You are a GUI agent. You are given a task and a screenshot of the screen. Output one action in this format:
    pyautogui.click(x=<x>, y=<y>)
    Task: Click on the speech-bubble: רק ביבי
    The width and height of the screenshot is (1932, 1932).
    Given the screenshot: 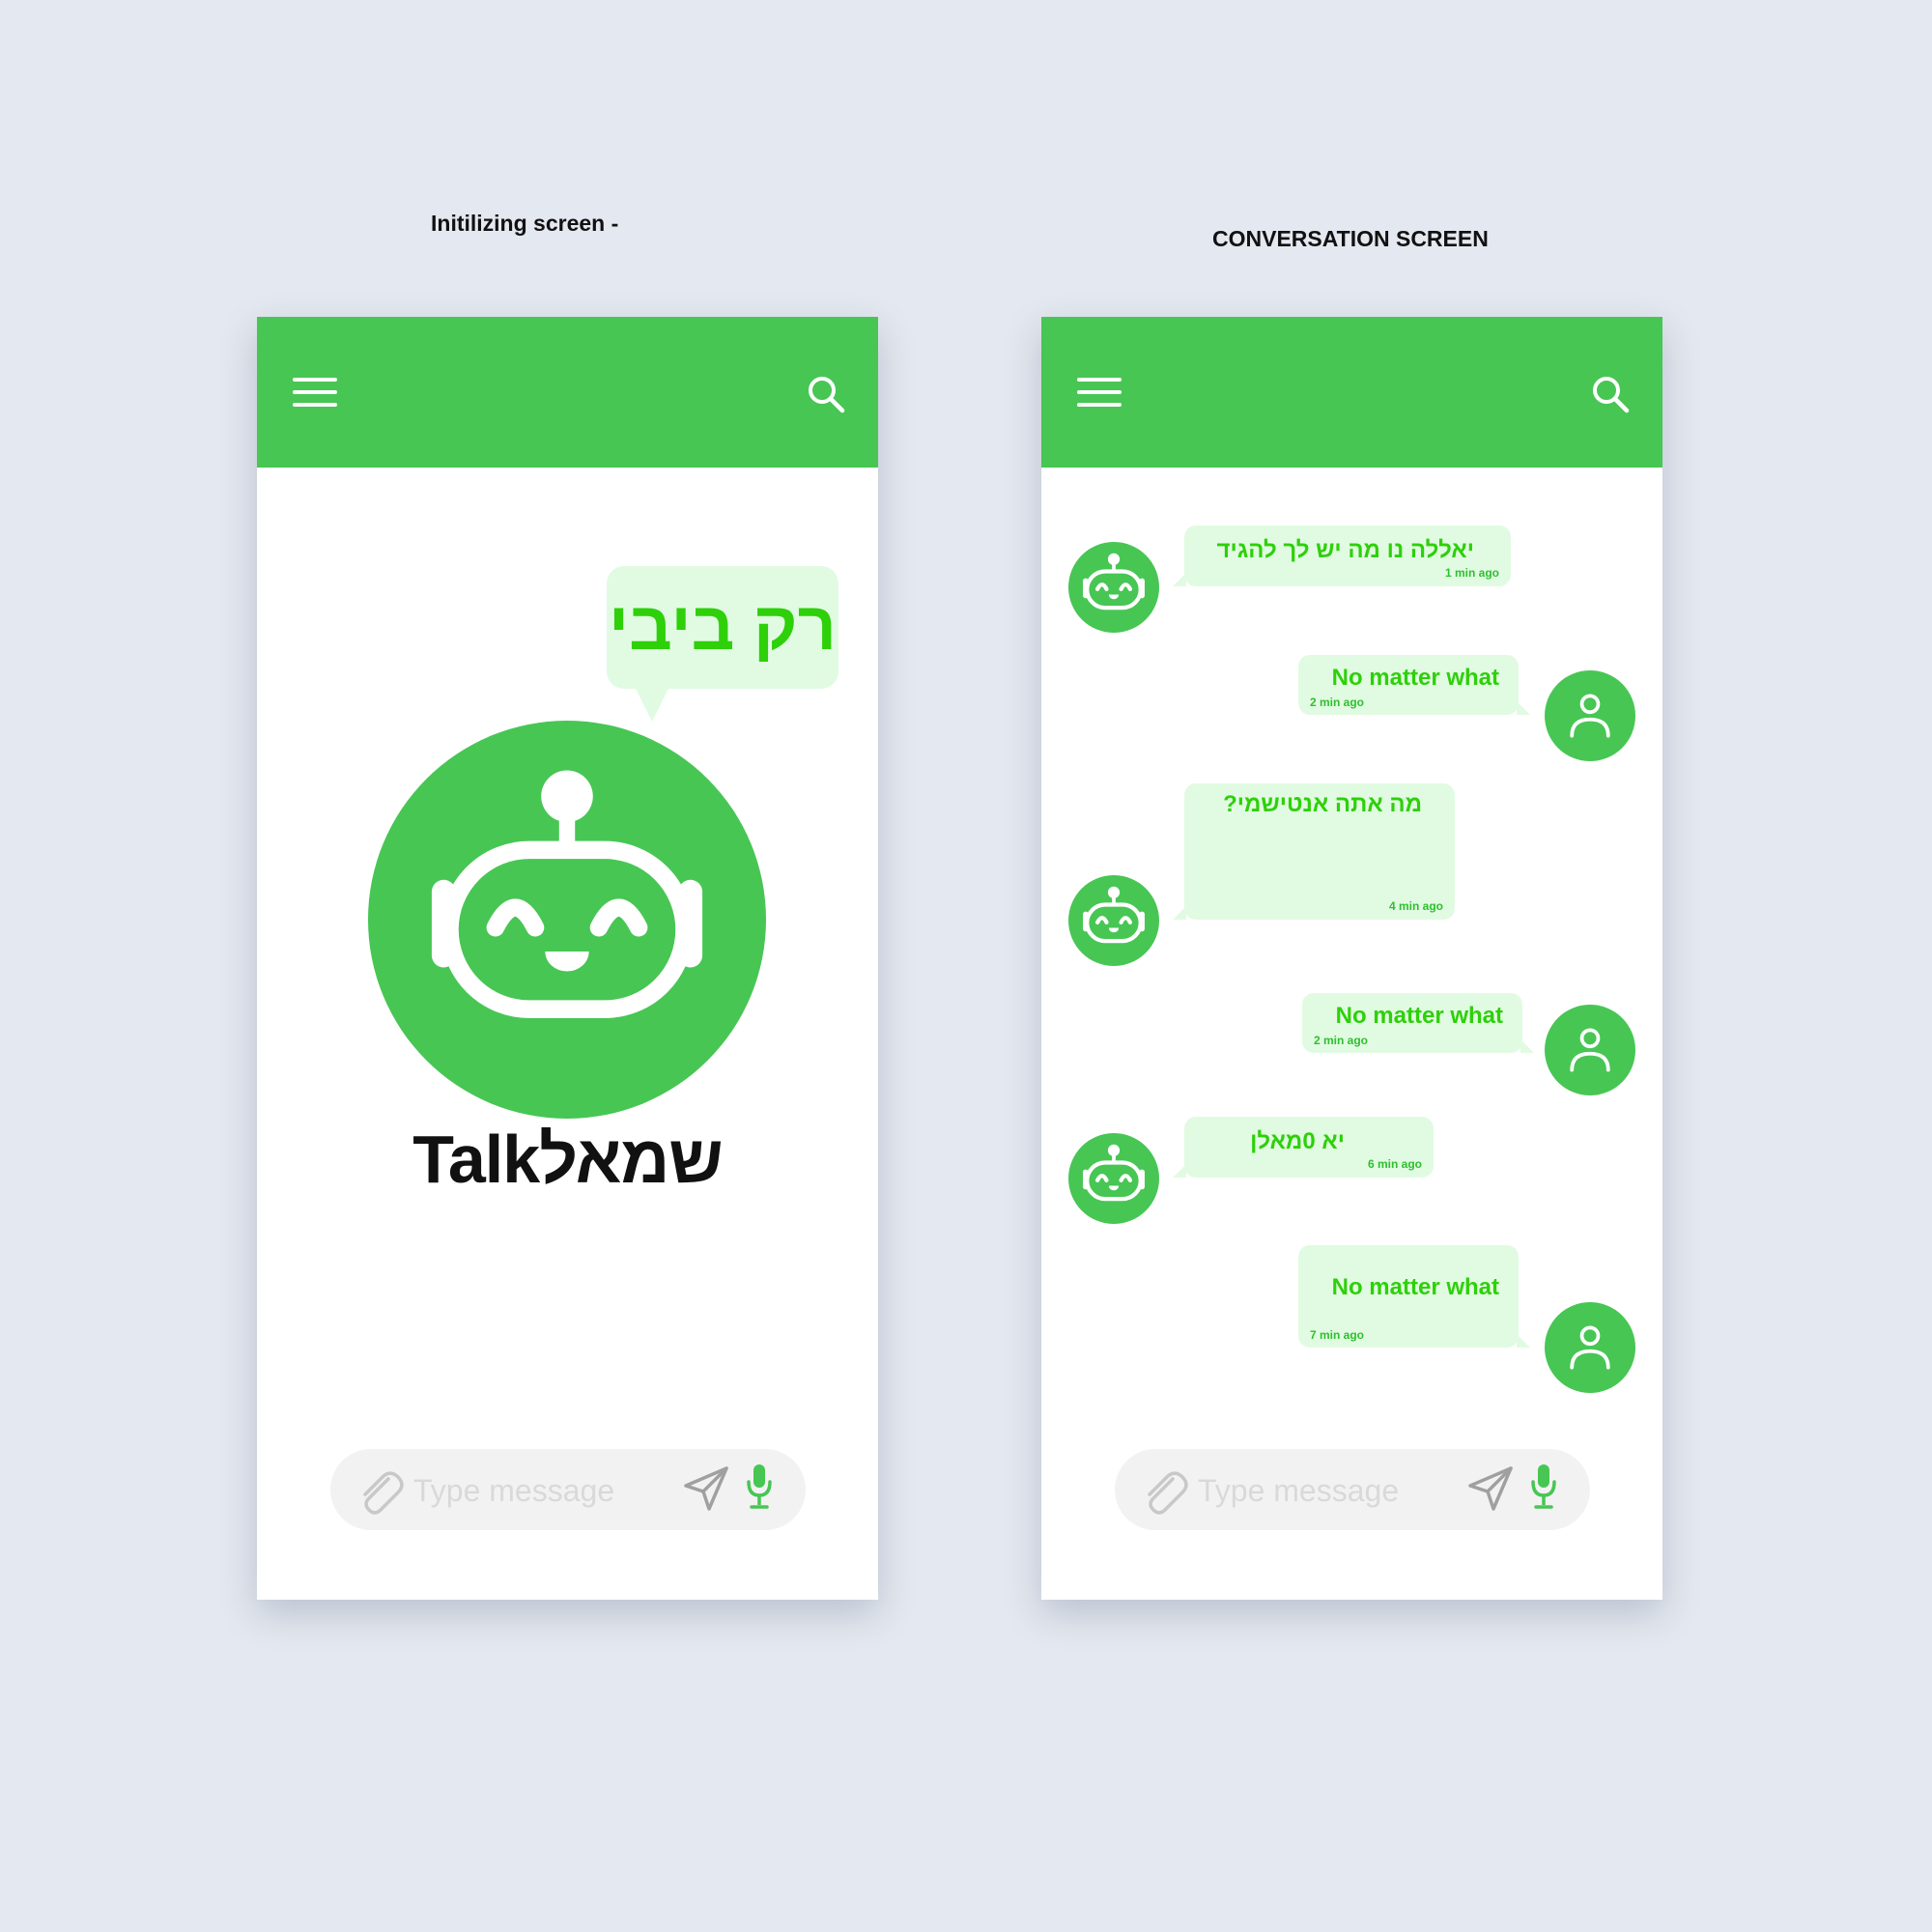 What is the action you would take?
    pyautogui.click(x=722, y=644)
    